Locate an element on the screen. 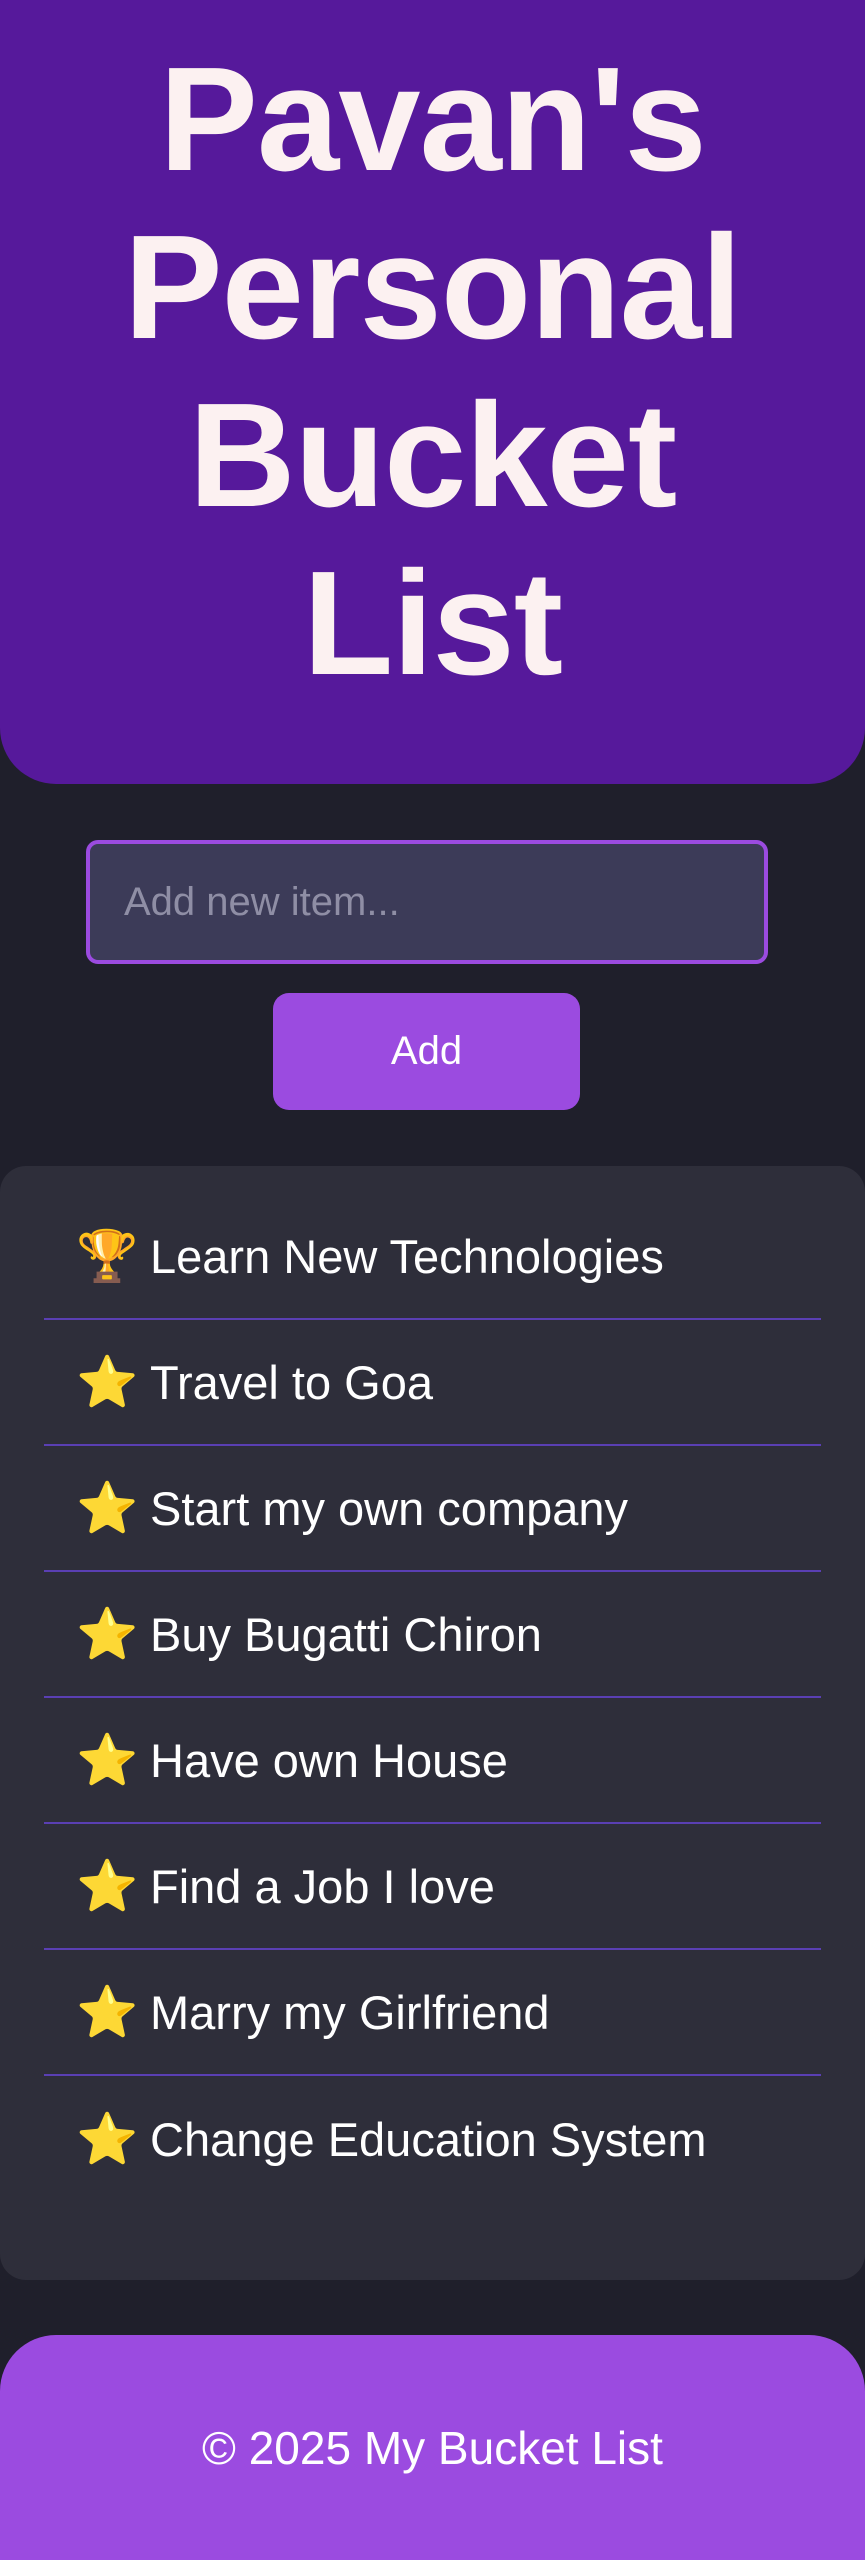  trophy-icon: 🏆 is located at coordinates (107, 1256).